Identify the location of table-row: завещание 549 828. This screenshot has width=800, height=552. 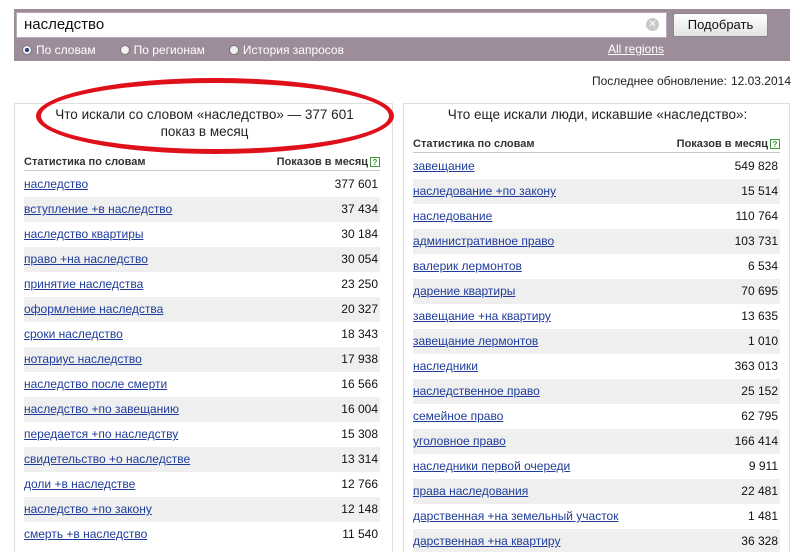
(596, 166).